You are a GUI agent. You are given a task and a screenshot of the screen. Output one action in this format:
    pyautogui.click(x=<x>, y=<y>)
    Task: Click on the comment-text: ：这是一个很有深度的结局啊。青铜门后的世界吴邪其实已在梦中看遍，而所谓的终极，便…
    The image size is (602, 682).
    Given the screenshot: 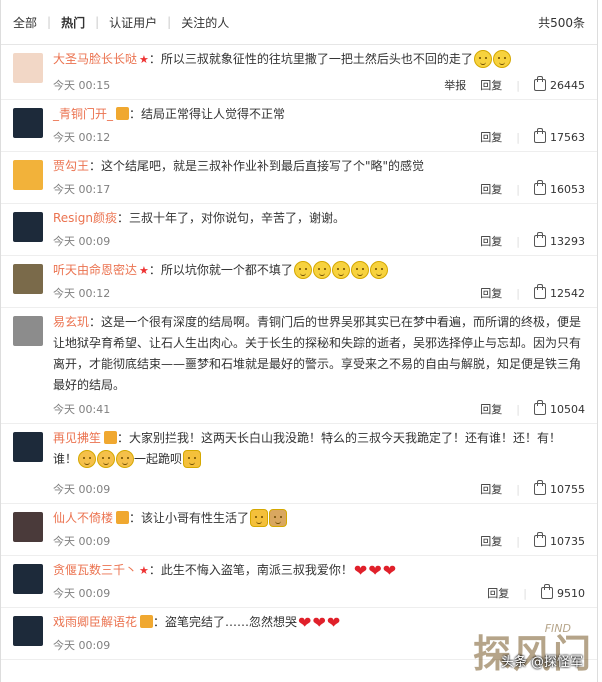 What is the action you would take?
    pyautogui.click(x=317, y=353)
    